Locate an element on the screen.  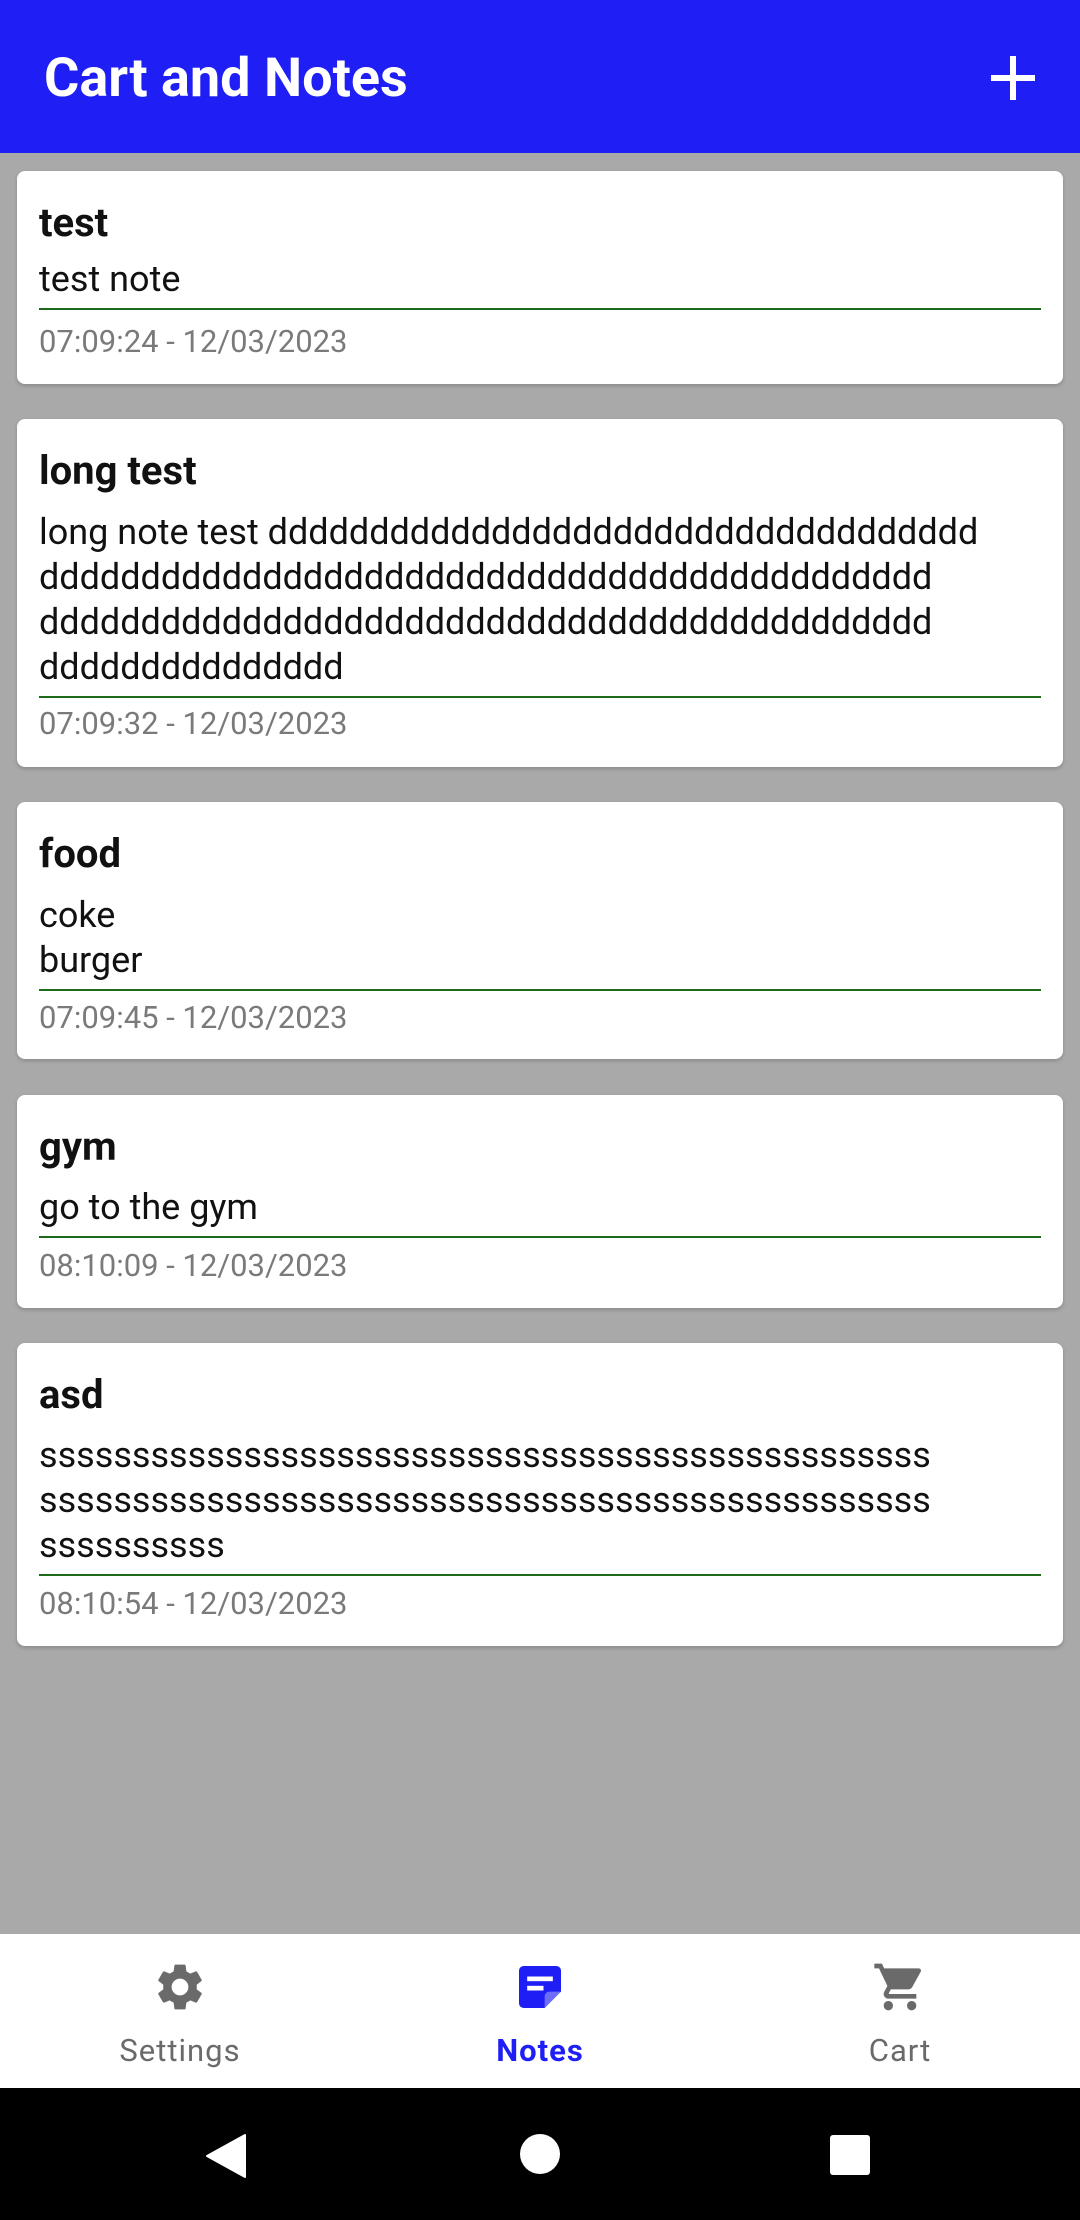
bottom-navigation: Settings Notes Cart is located at coordinates (540, 2011).